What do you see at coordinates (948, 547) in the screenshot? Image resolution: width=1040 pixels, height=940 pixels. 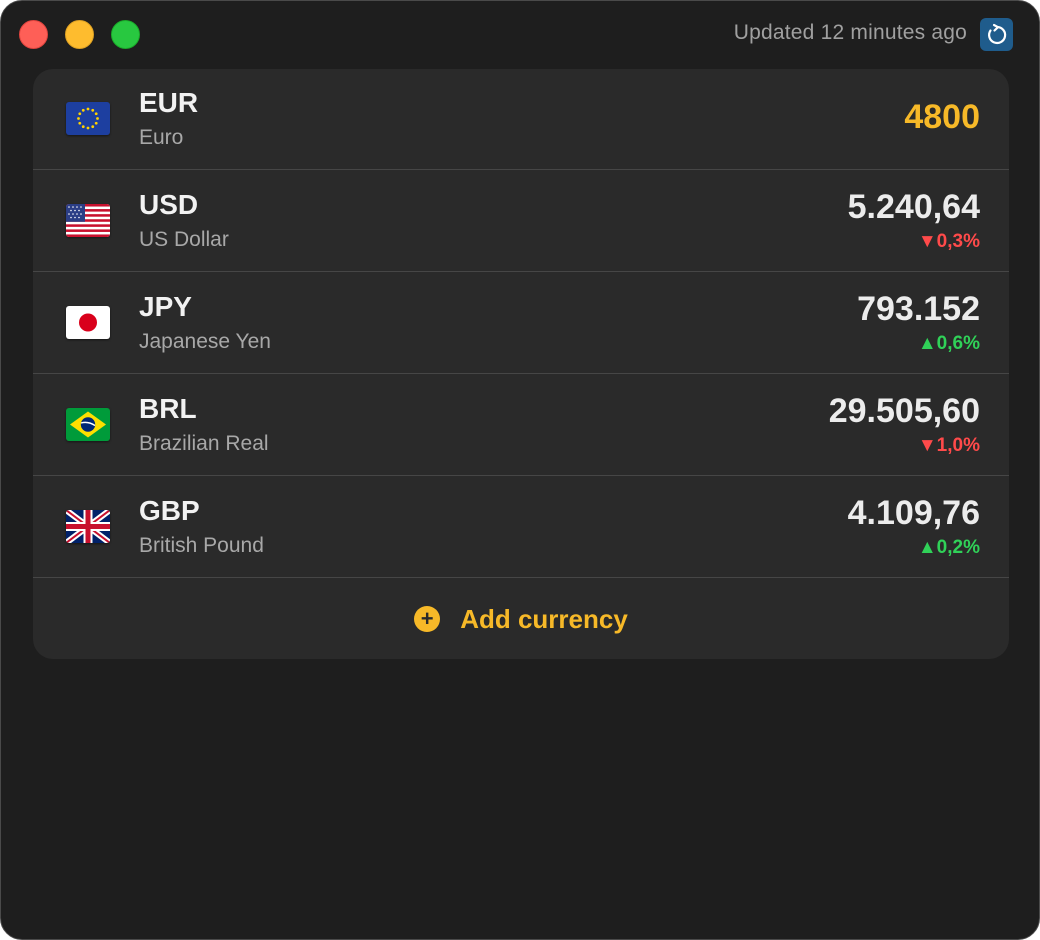 I see `change-indicator: ▲0,2%` at bounding box center [948, 547].